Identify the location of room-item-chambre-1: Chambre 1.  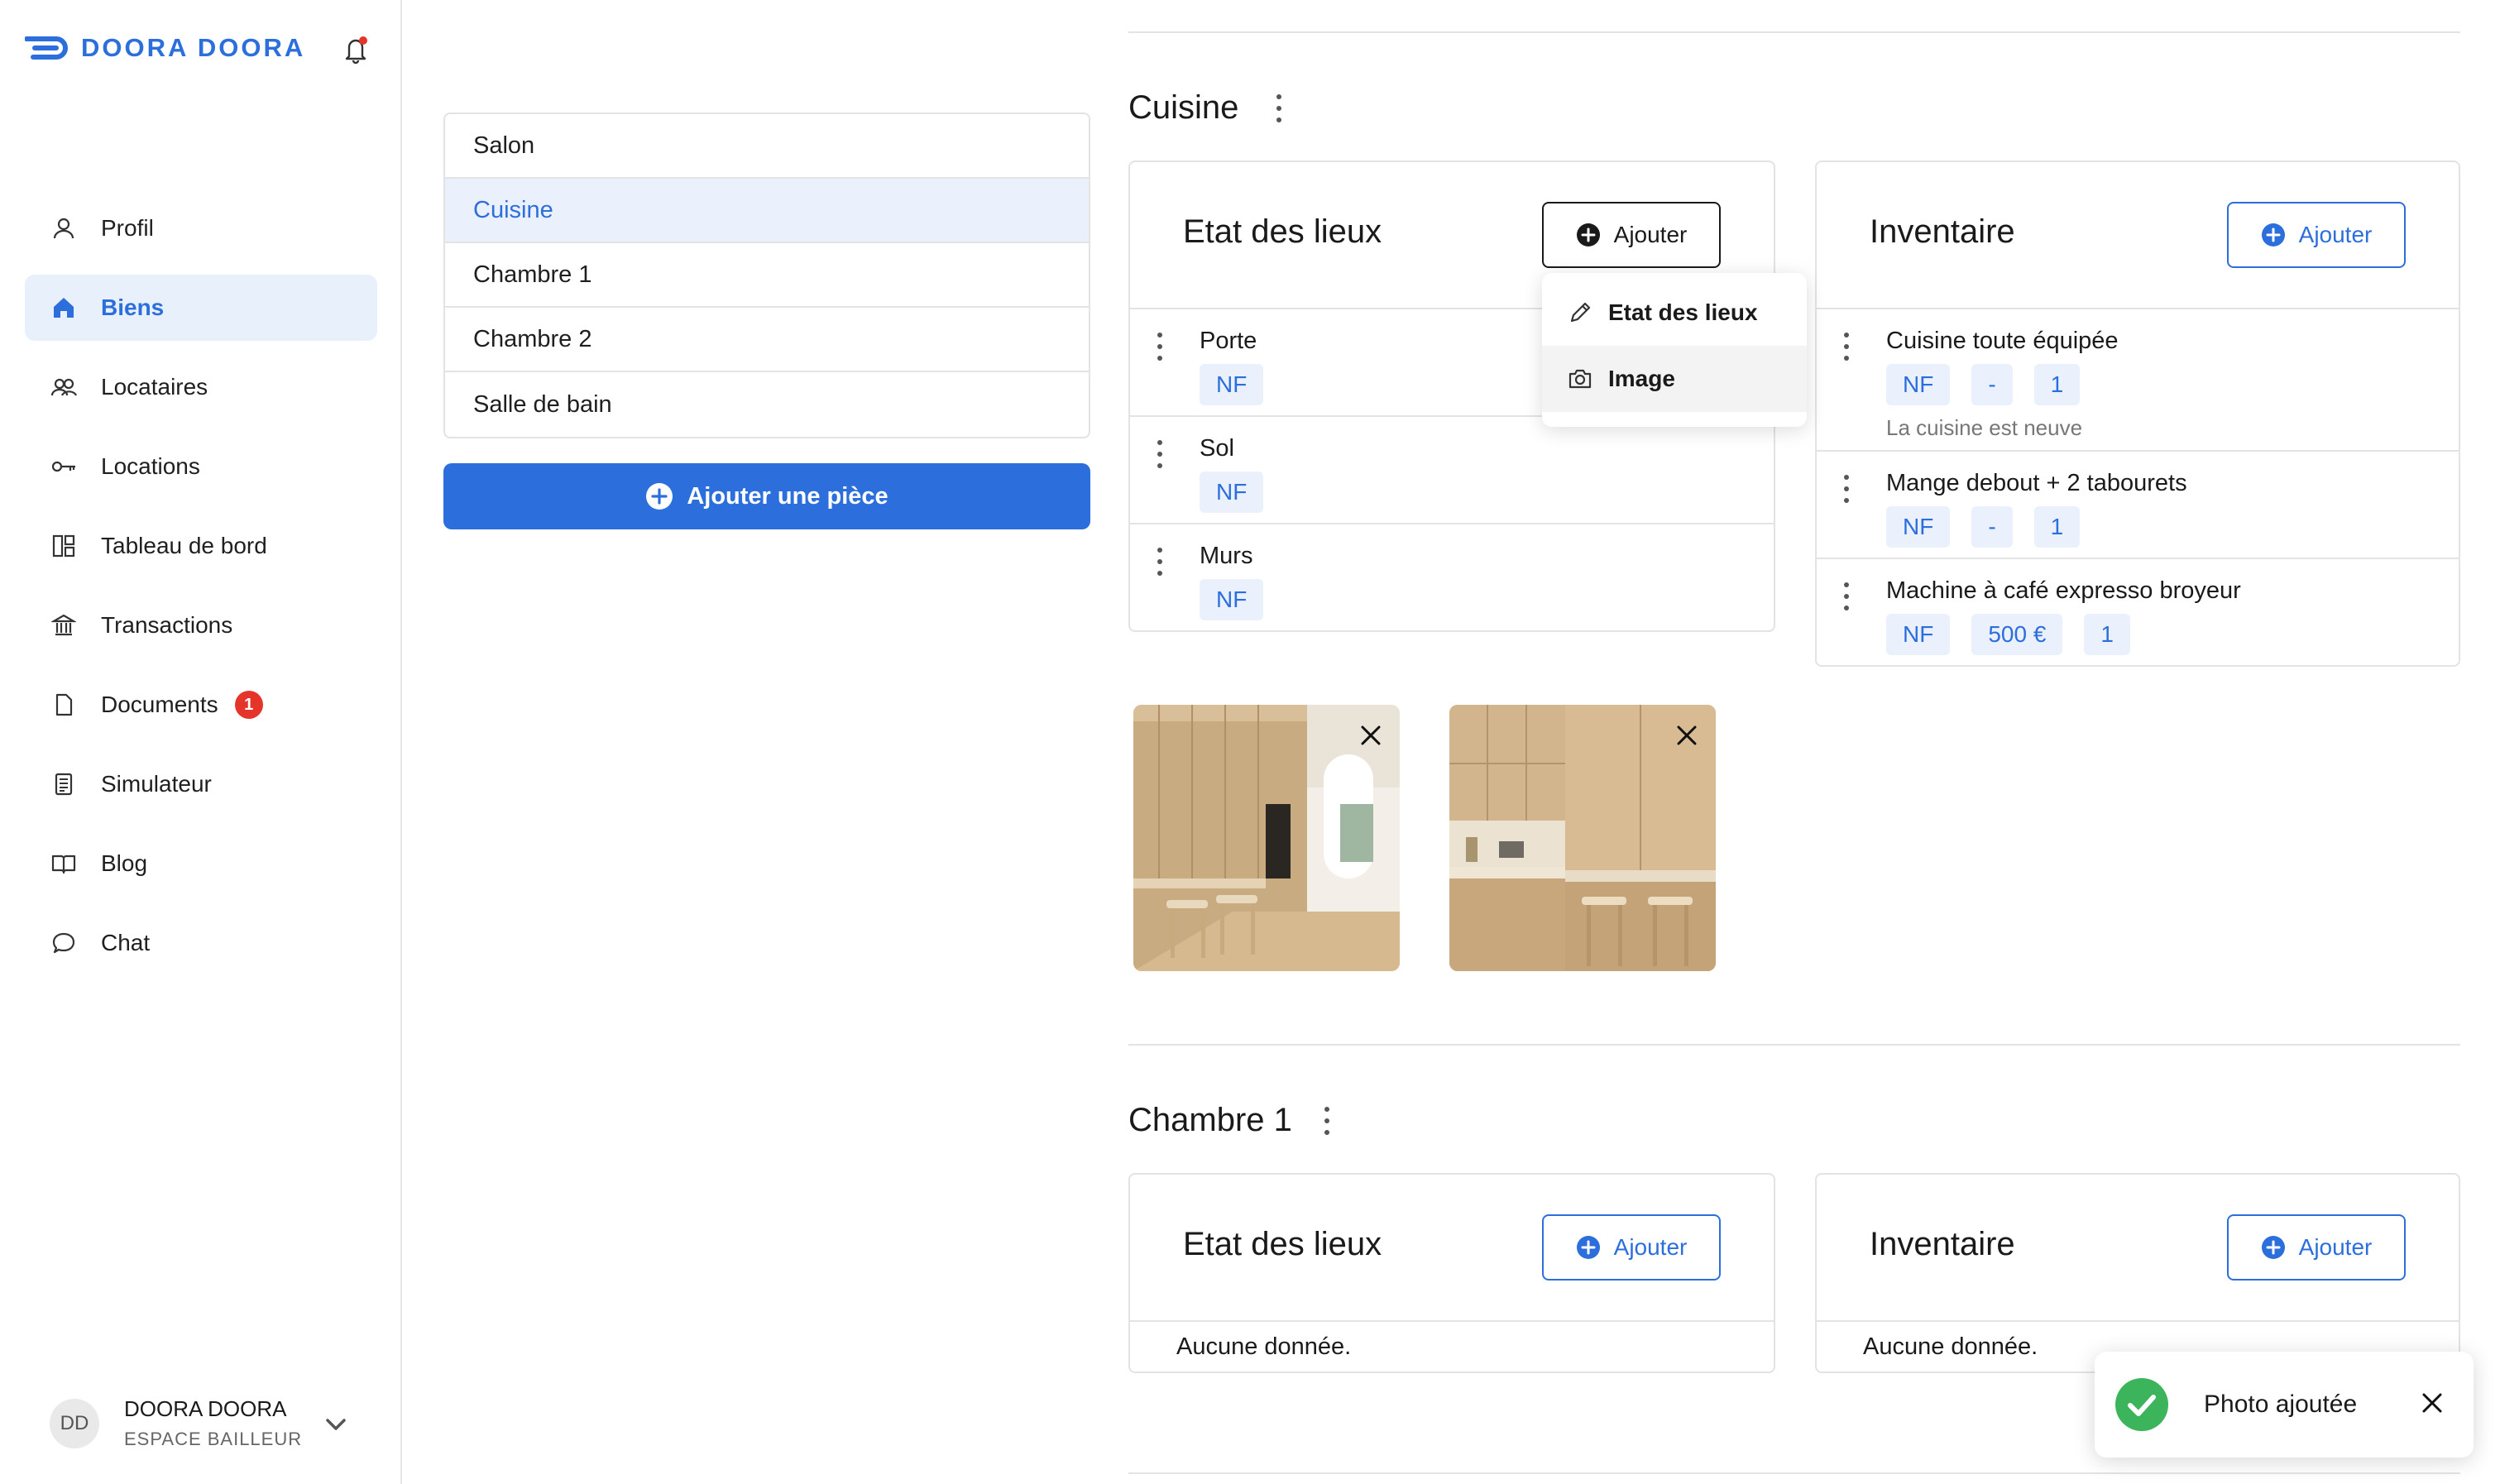
(767, 275).